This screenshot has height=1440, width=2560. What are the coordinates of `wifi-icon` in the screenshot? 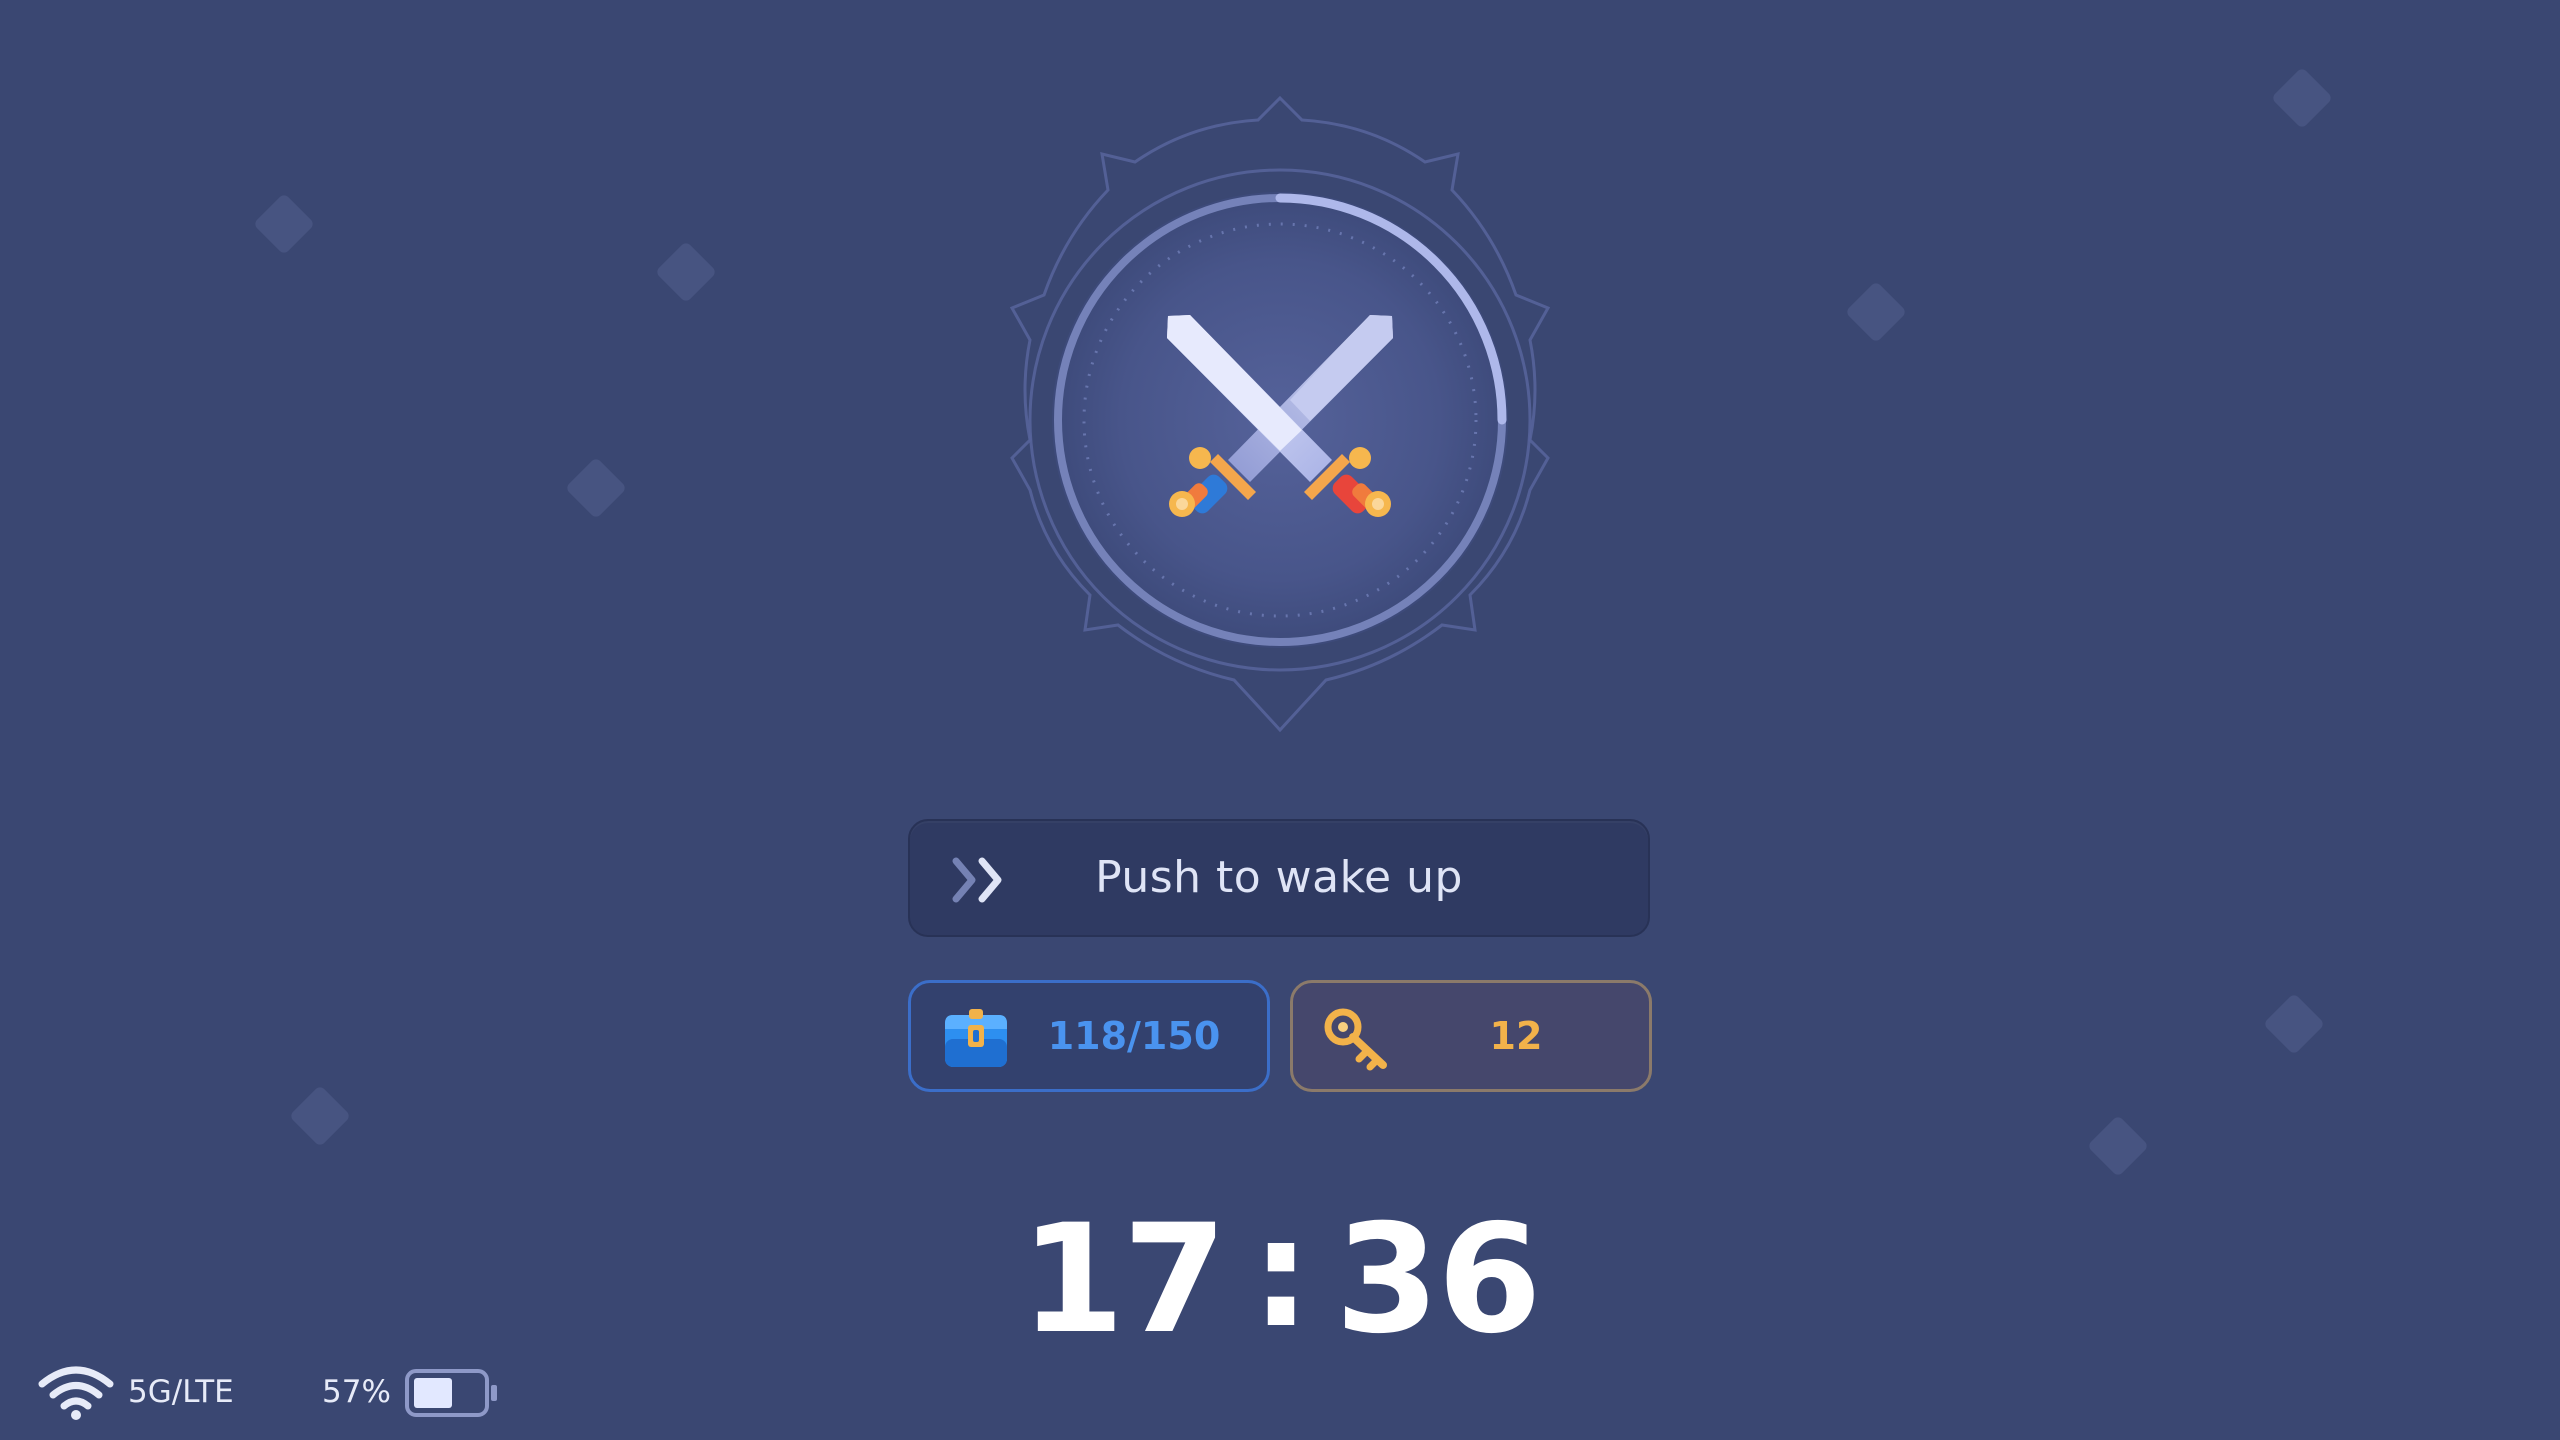 It's located at (76, 1393).